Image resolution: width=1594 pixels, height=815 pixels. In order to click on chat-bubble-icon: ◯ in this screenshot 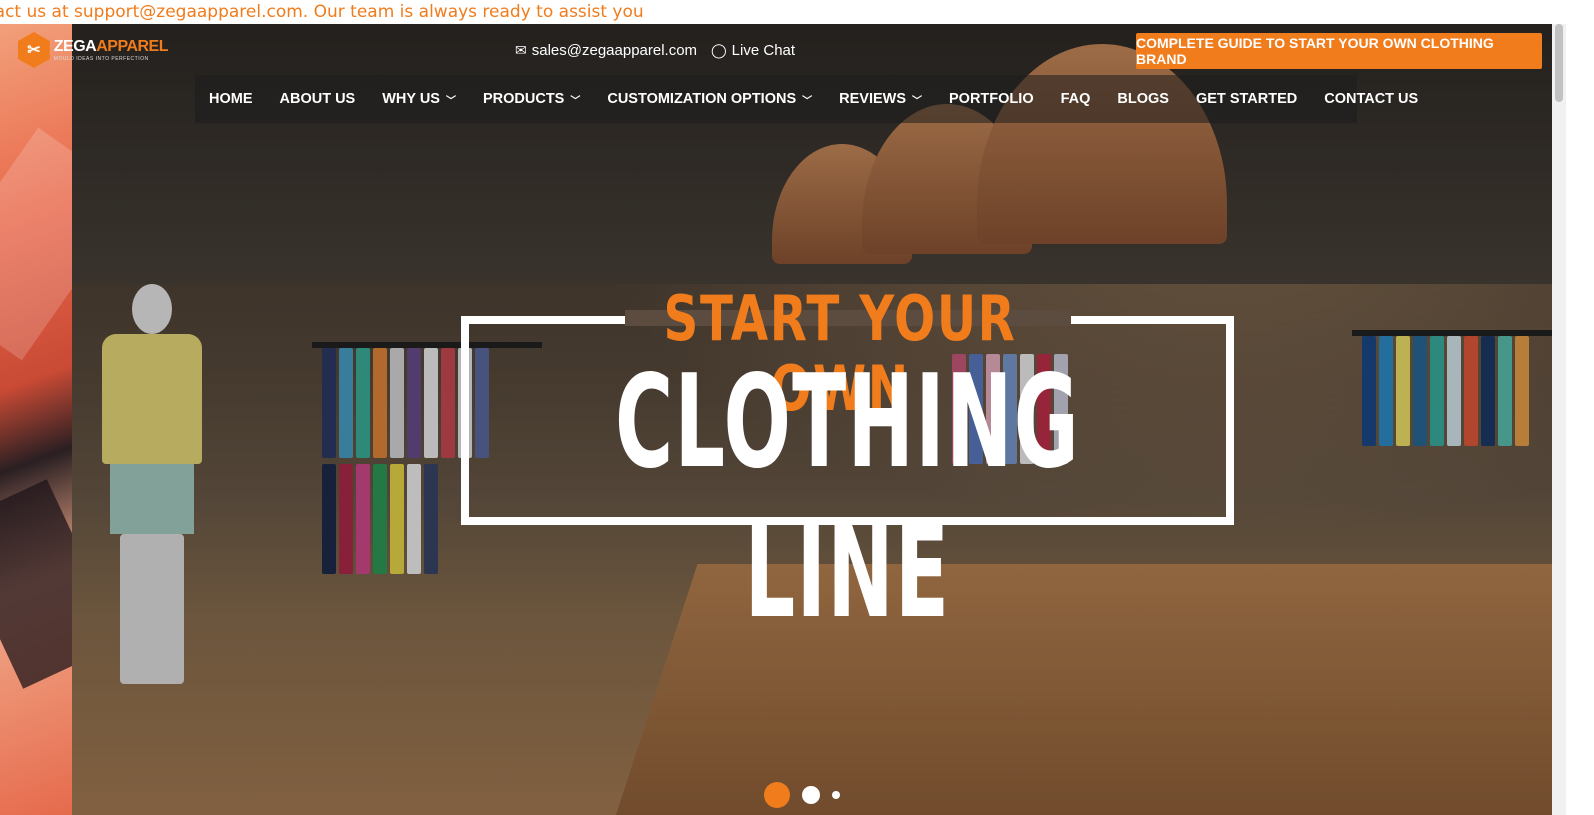, I will do `click(719, 49)`.